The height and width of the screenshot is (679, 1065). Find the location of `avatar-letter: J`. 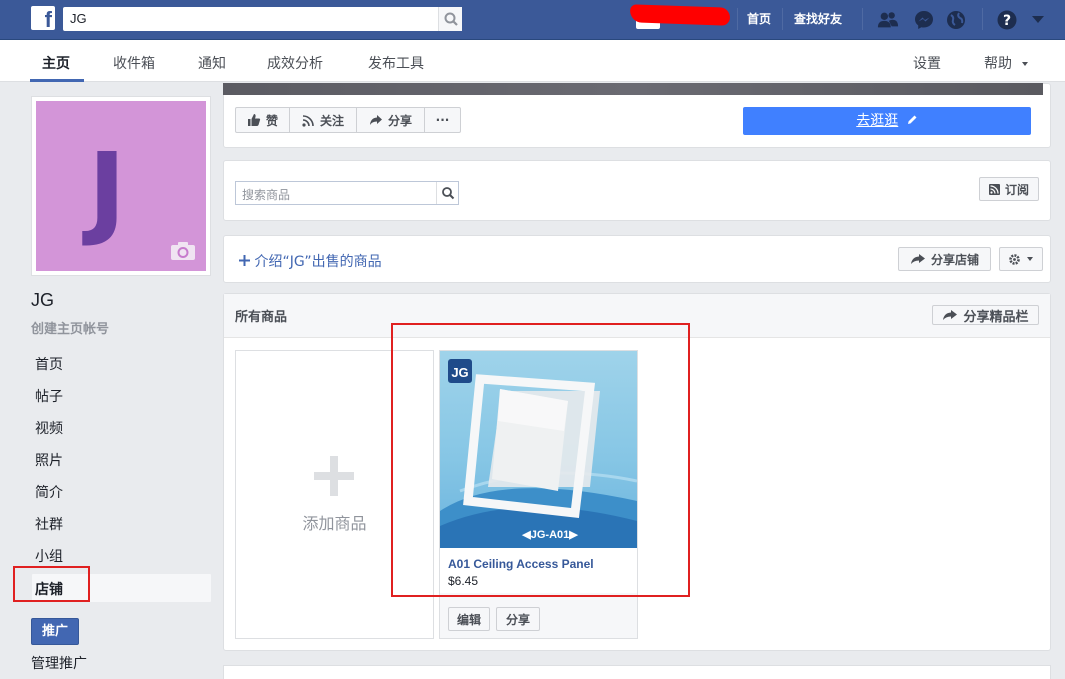

avatar-letter: J is located at coordinates (107, 190).